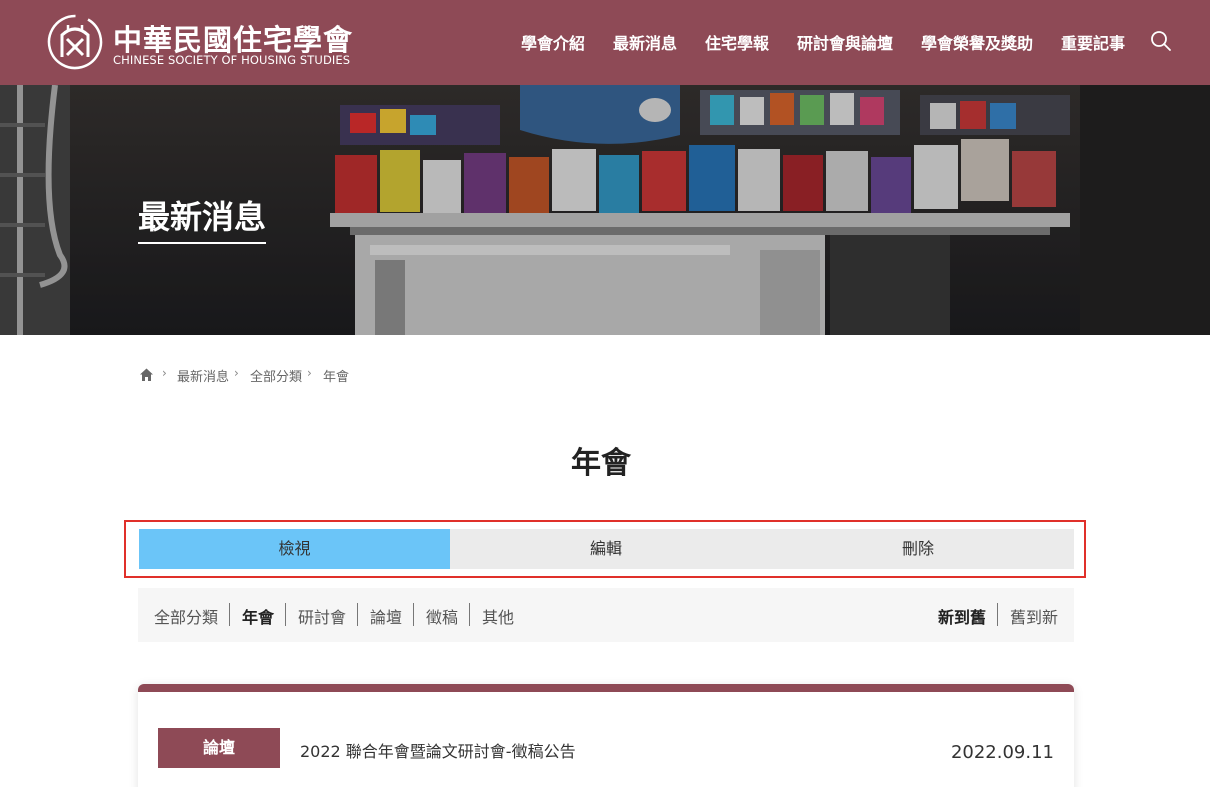 The height and width of the screenshot is (787, 1210). I want to click on article-title: 2022 聯合年會暨論文研討會-徵稿公告, so click(438, 750).